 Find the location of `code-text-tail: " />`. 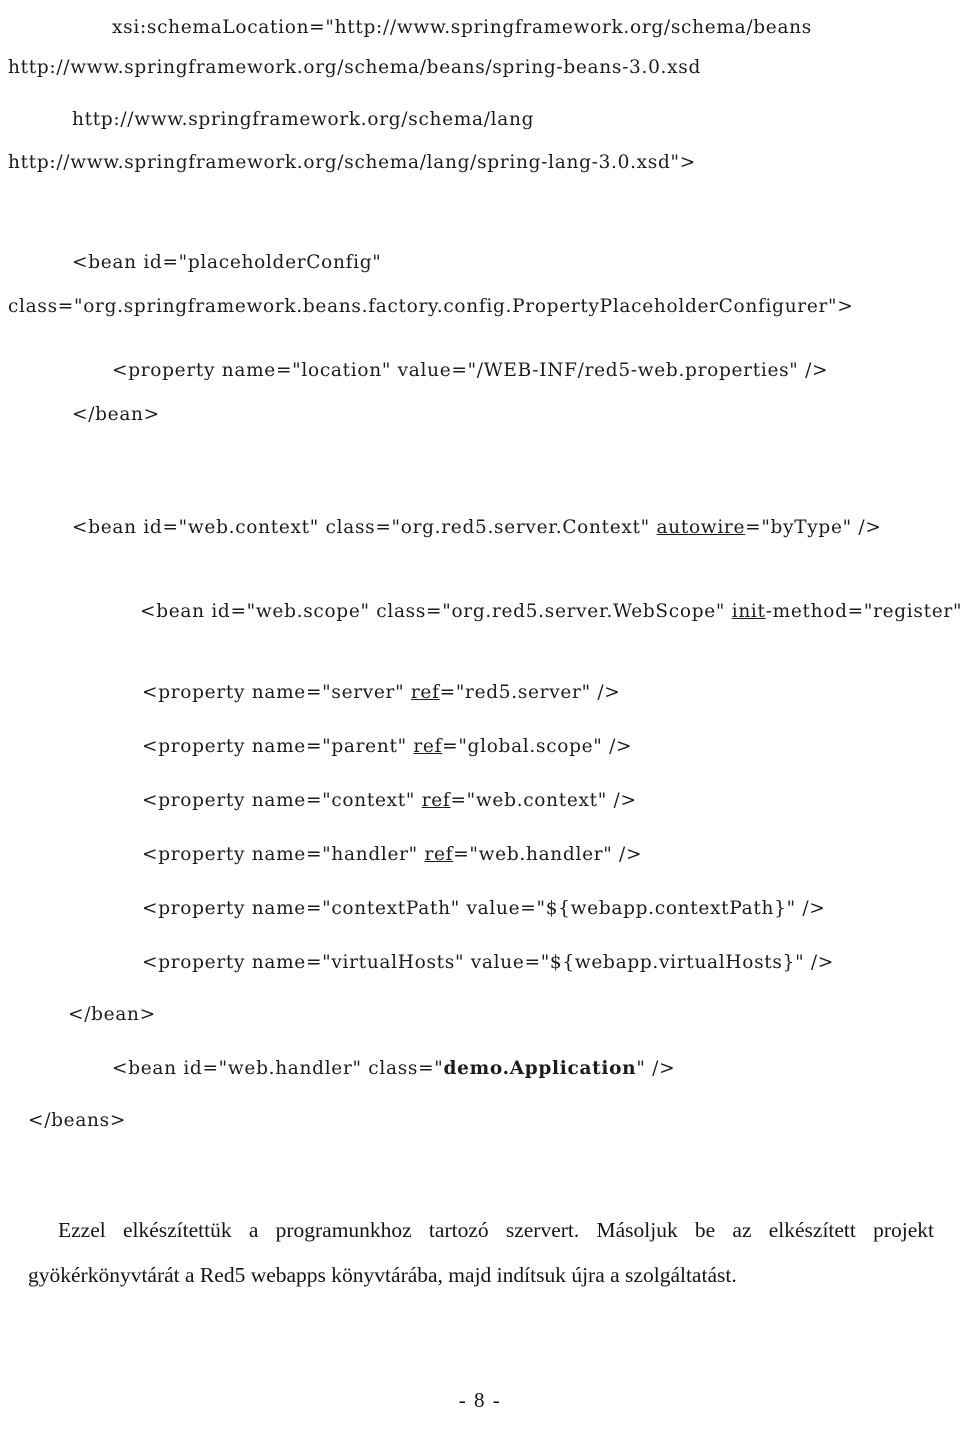

code-text-tail: " /> is located at coordinates (656, 1068).